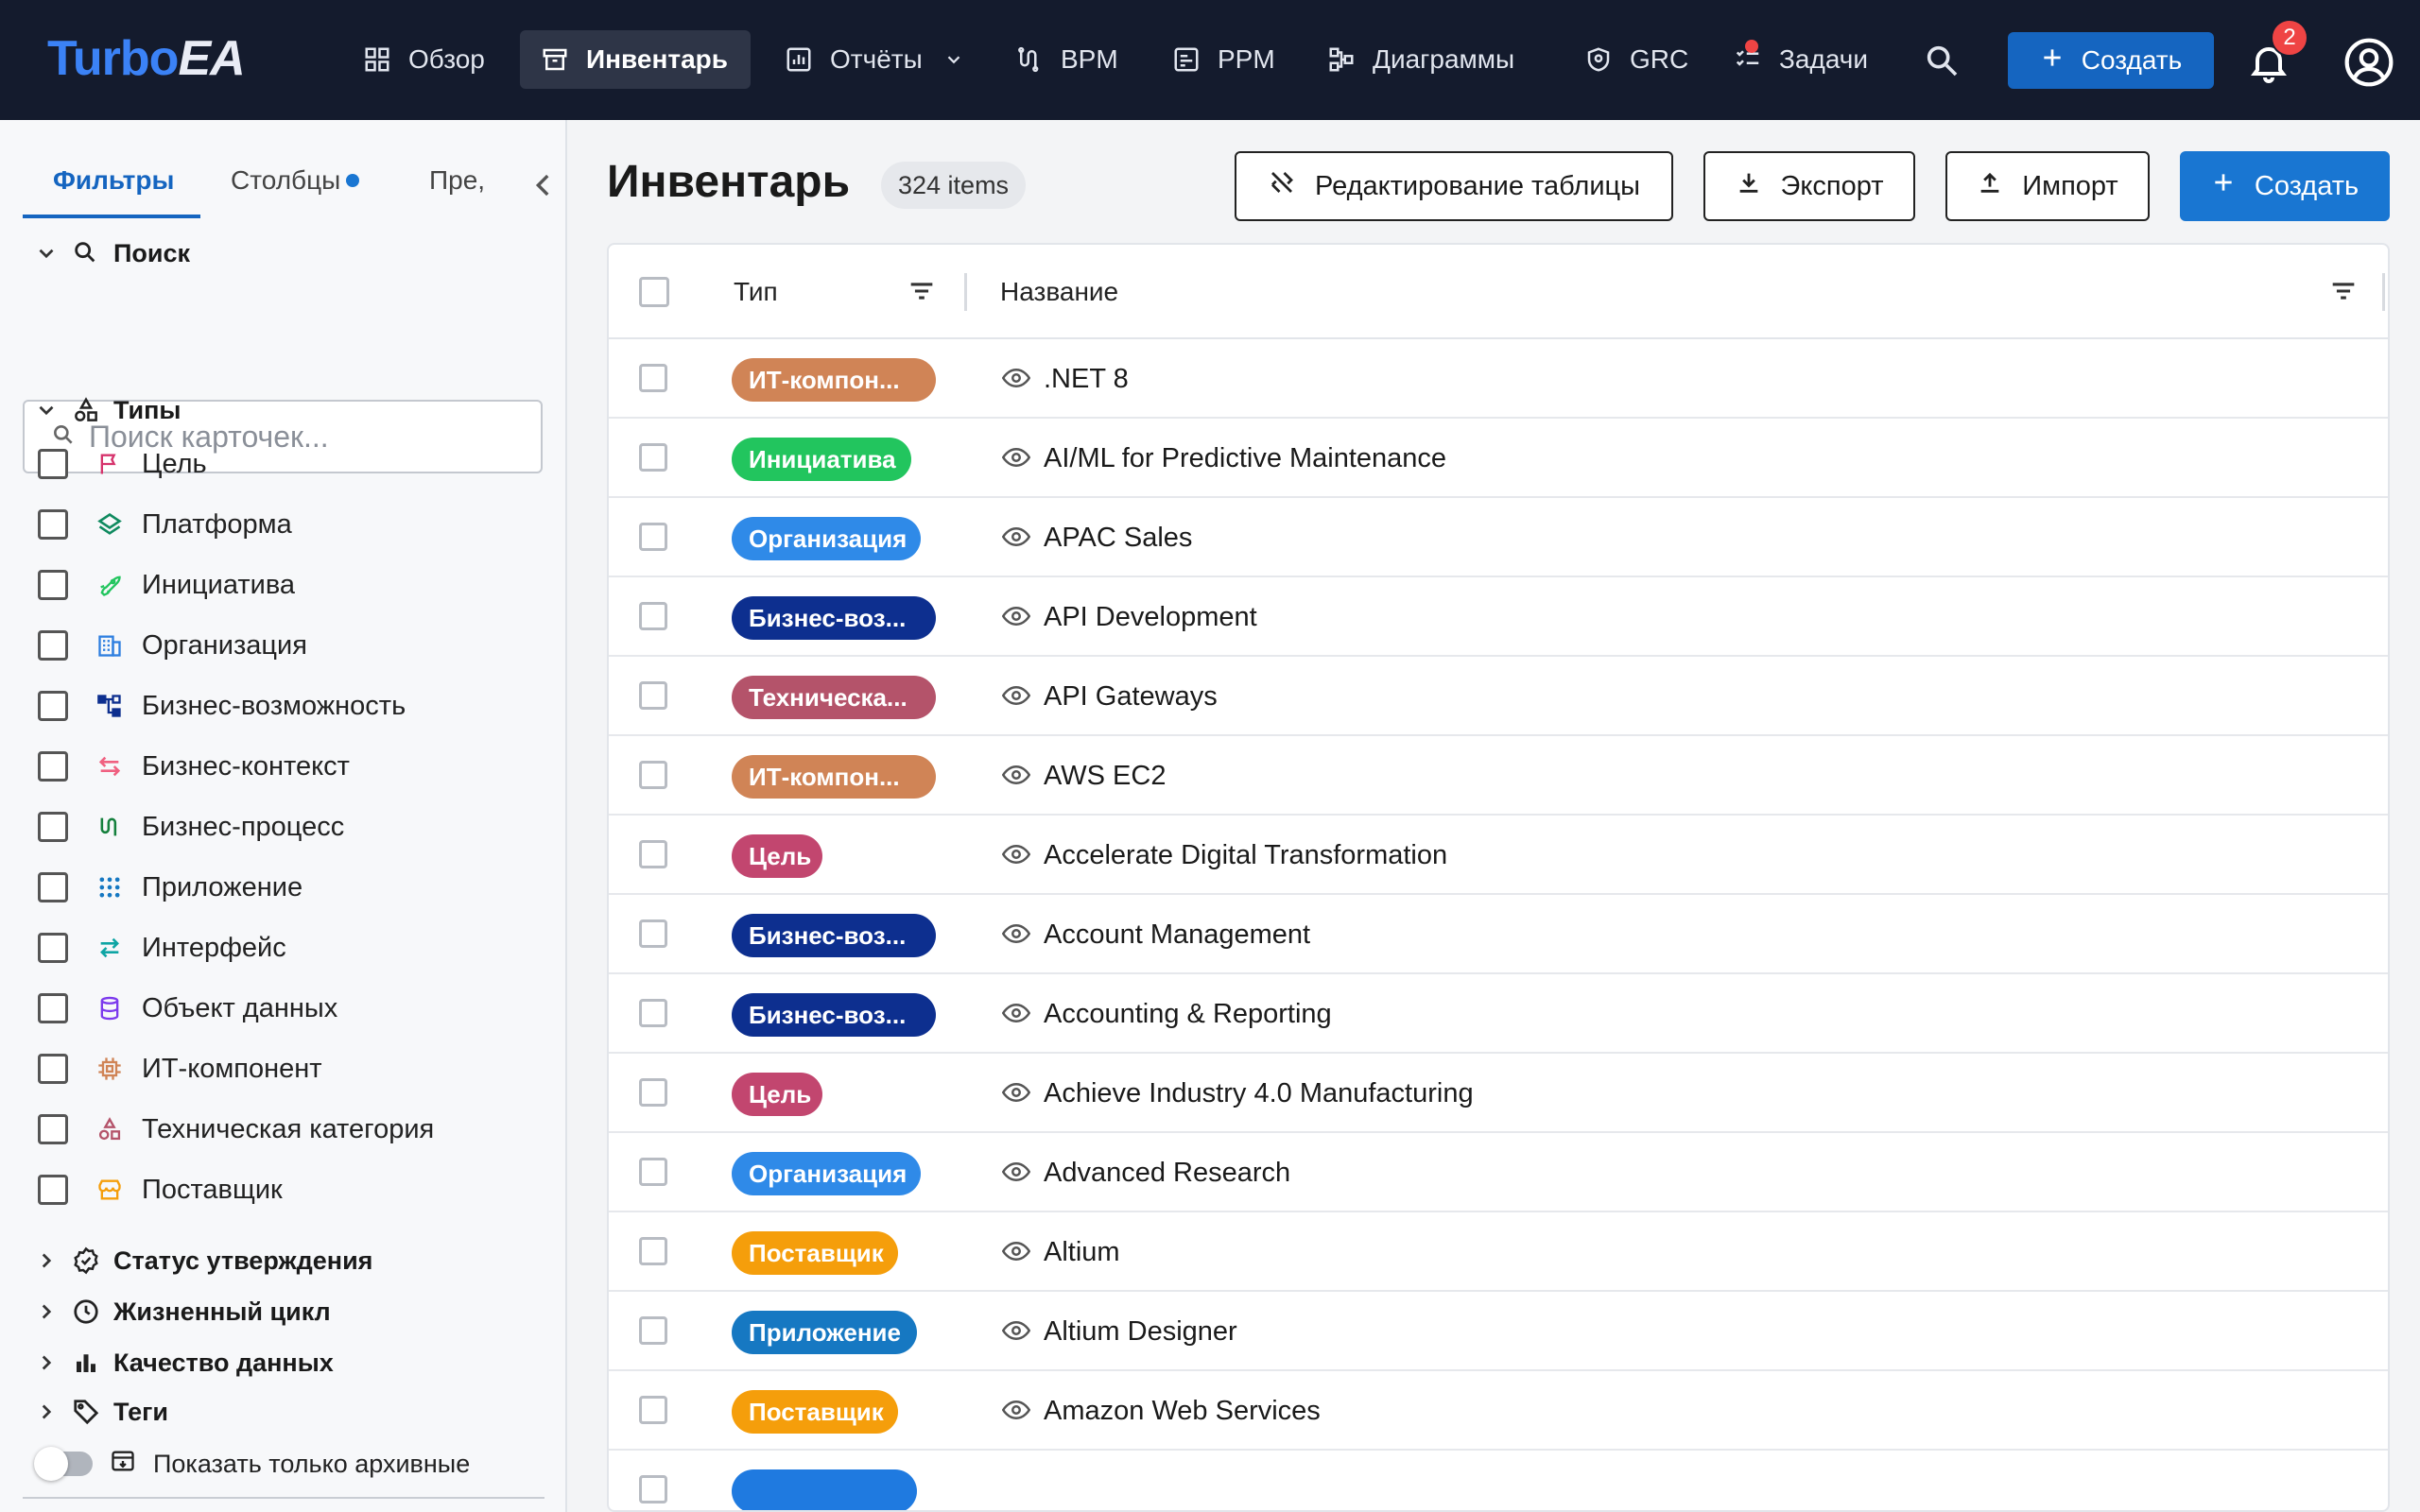 This screenshot has width=2420, height=1512. What do you see at coordinates (1498, 1411) in the screenshot?
I see `table-row: Поставщик Amazon Web Services` at bounding box center [1498, 1411].